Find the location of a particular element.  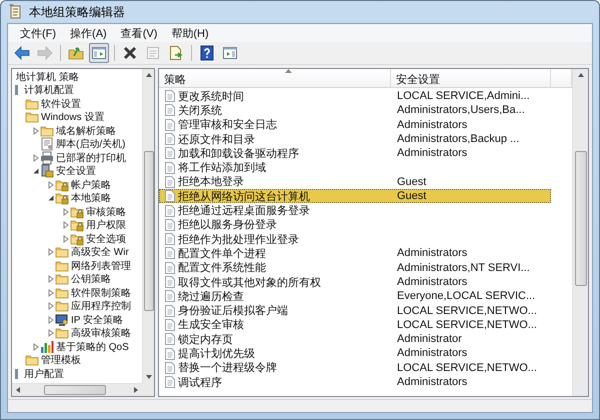

tree-item: IP 安全策略 is located at coordinates (97, 319).